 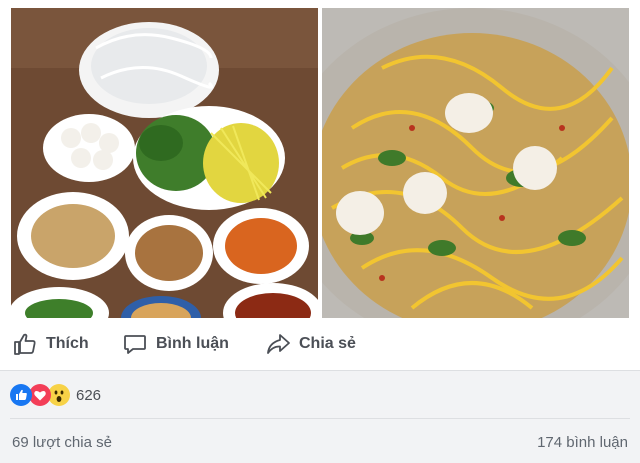 I want to click on share-button: Chia sẻ, so click(x=310, y=344).